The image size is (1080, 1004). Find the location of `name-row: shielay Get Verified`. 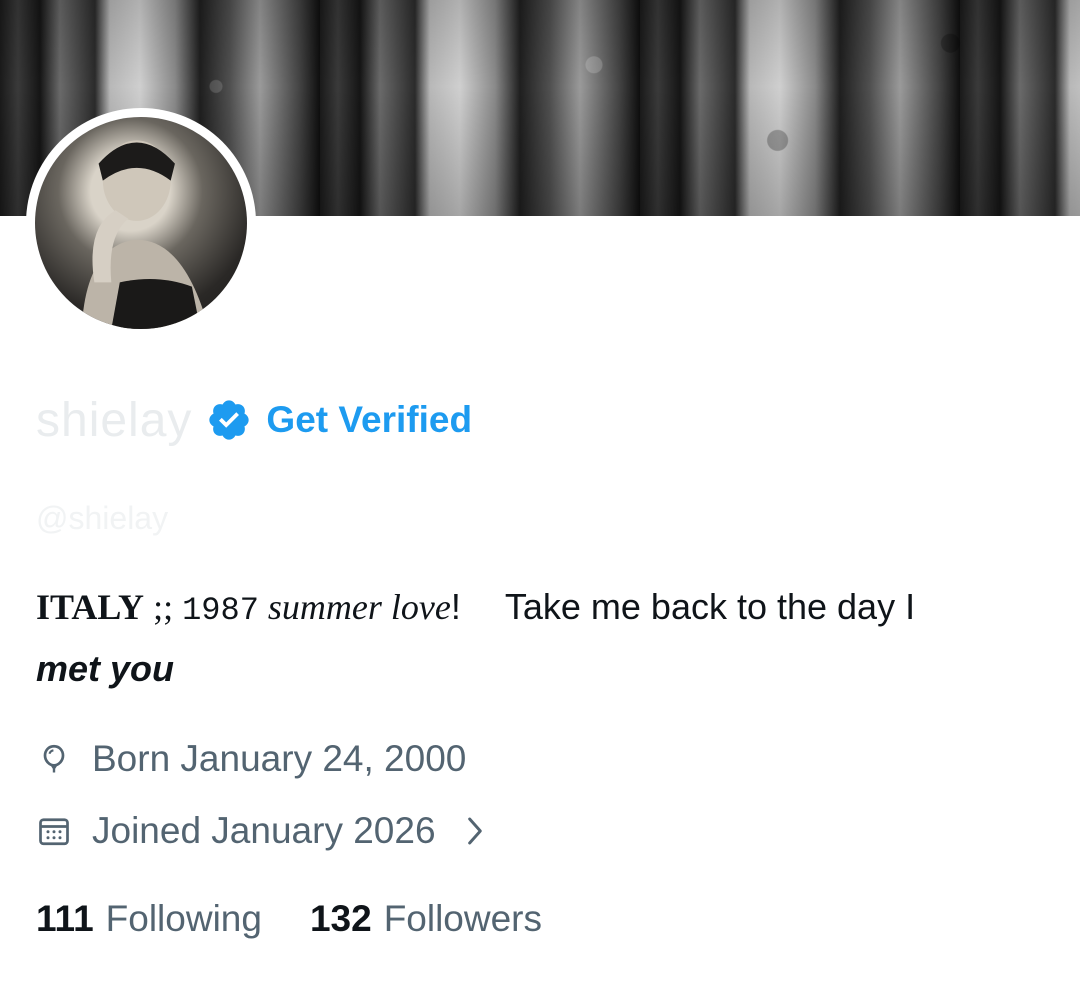

name-row: shielay Get Verified is located at coordinates (254, 420).